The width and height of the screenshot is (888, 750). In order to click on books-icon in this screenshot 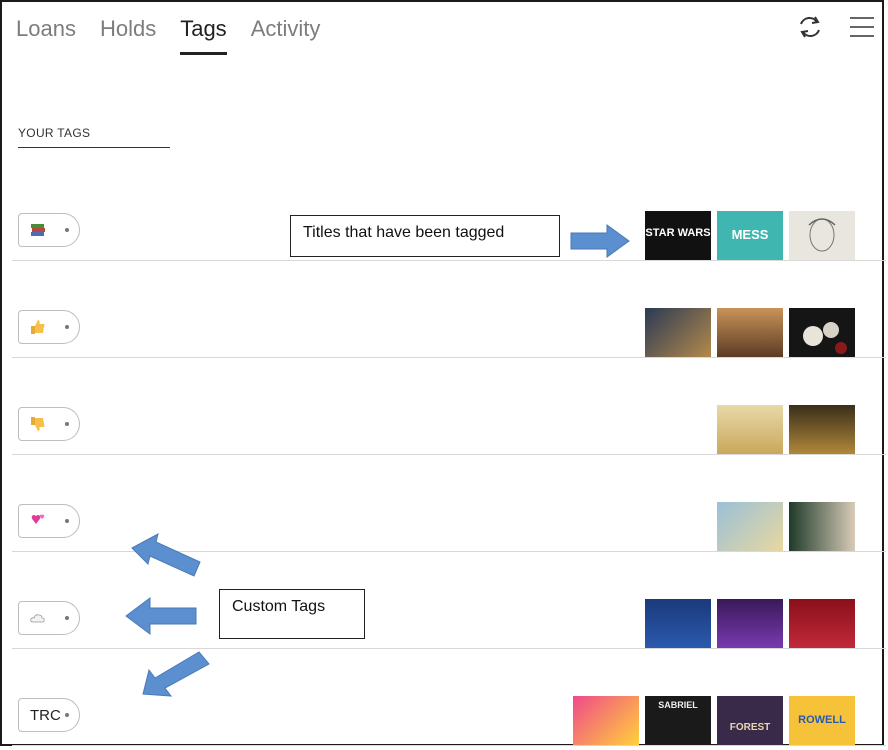, I will do `click(38, 230)`.